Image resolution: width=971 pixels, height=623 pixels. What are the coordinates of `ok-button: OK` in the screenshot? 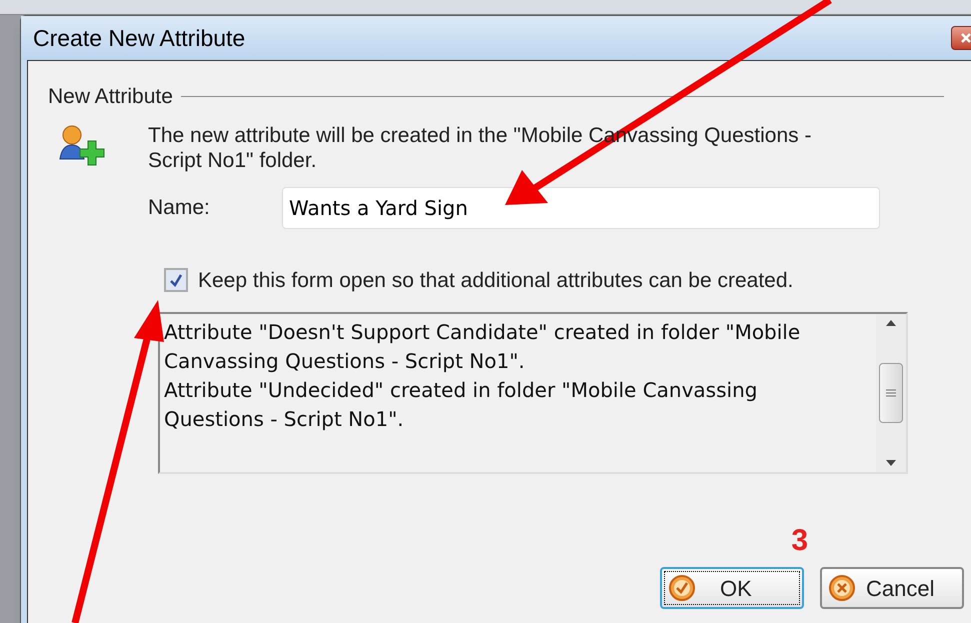 It's located at (732, 588).